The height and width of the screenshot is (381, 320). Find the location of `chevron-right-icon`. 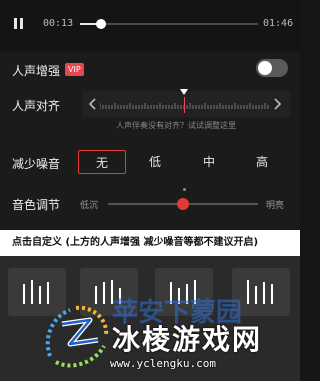

chevron-right-icon is located at coordinates (277, 104).